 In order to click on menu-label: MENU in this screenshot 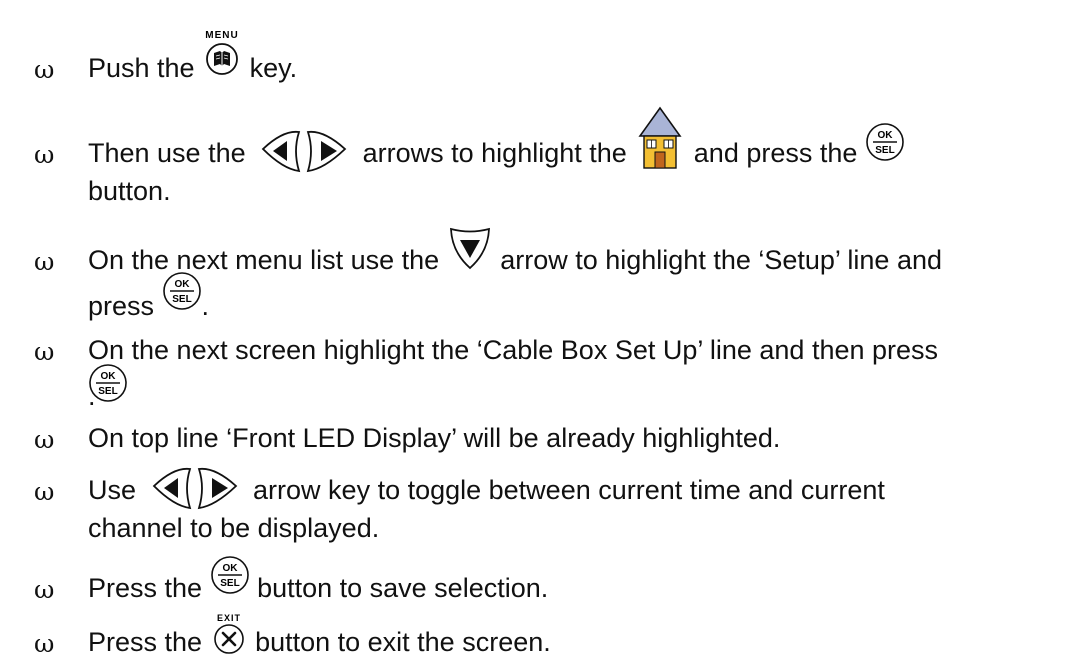, I will do `click(221, 35)`.